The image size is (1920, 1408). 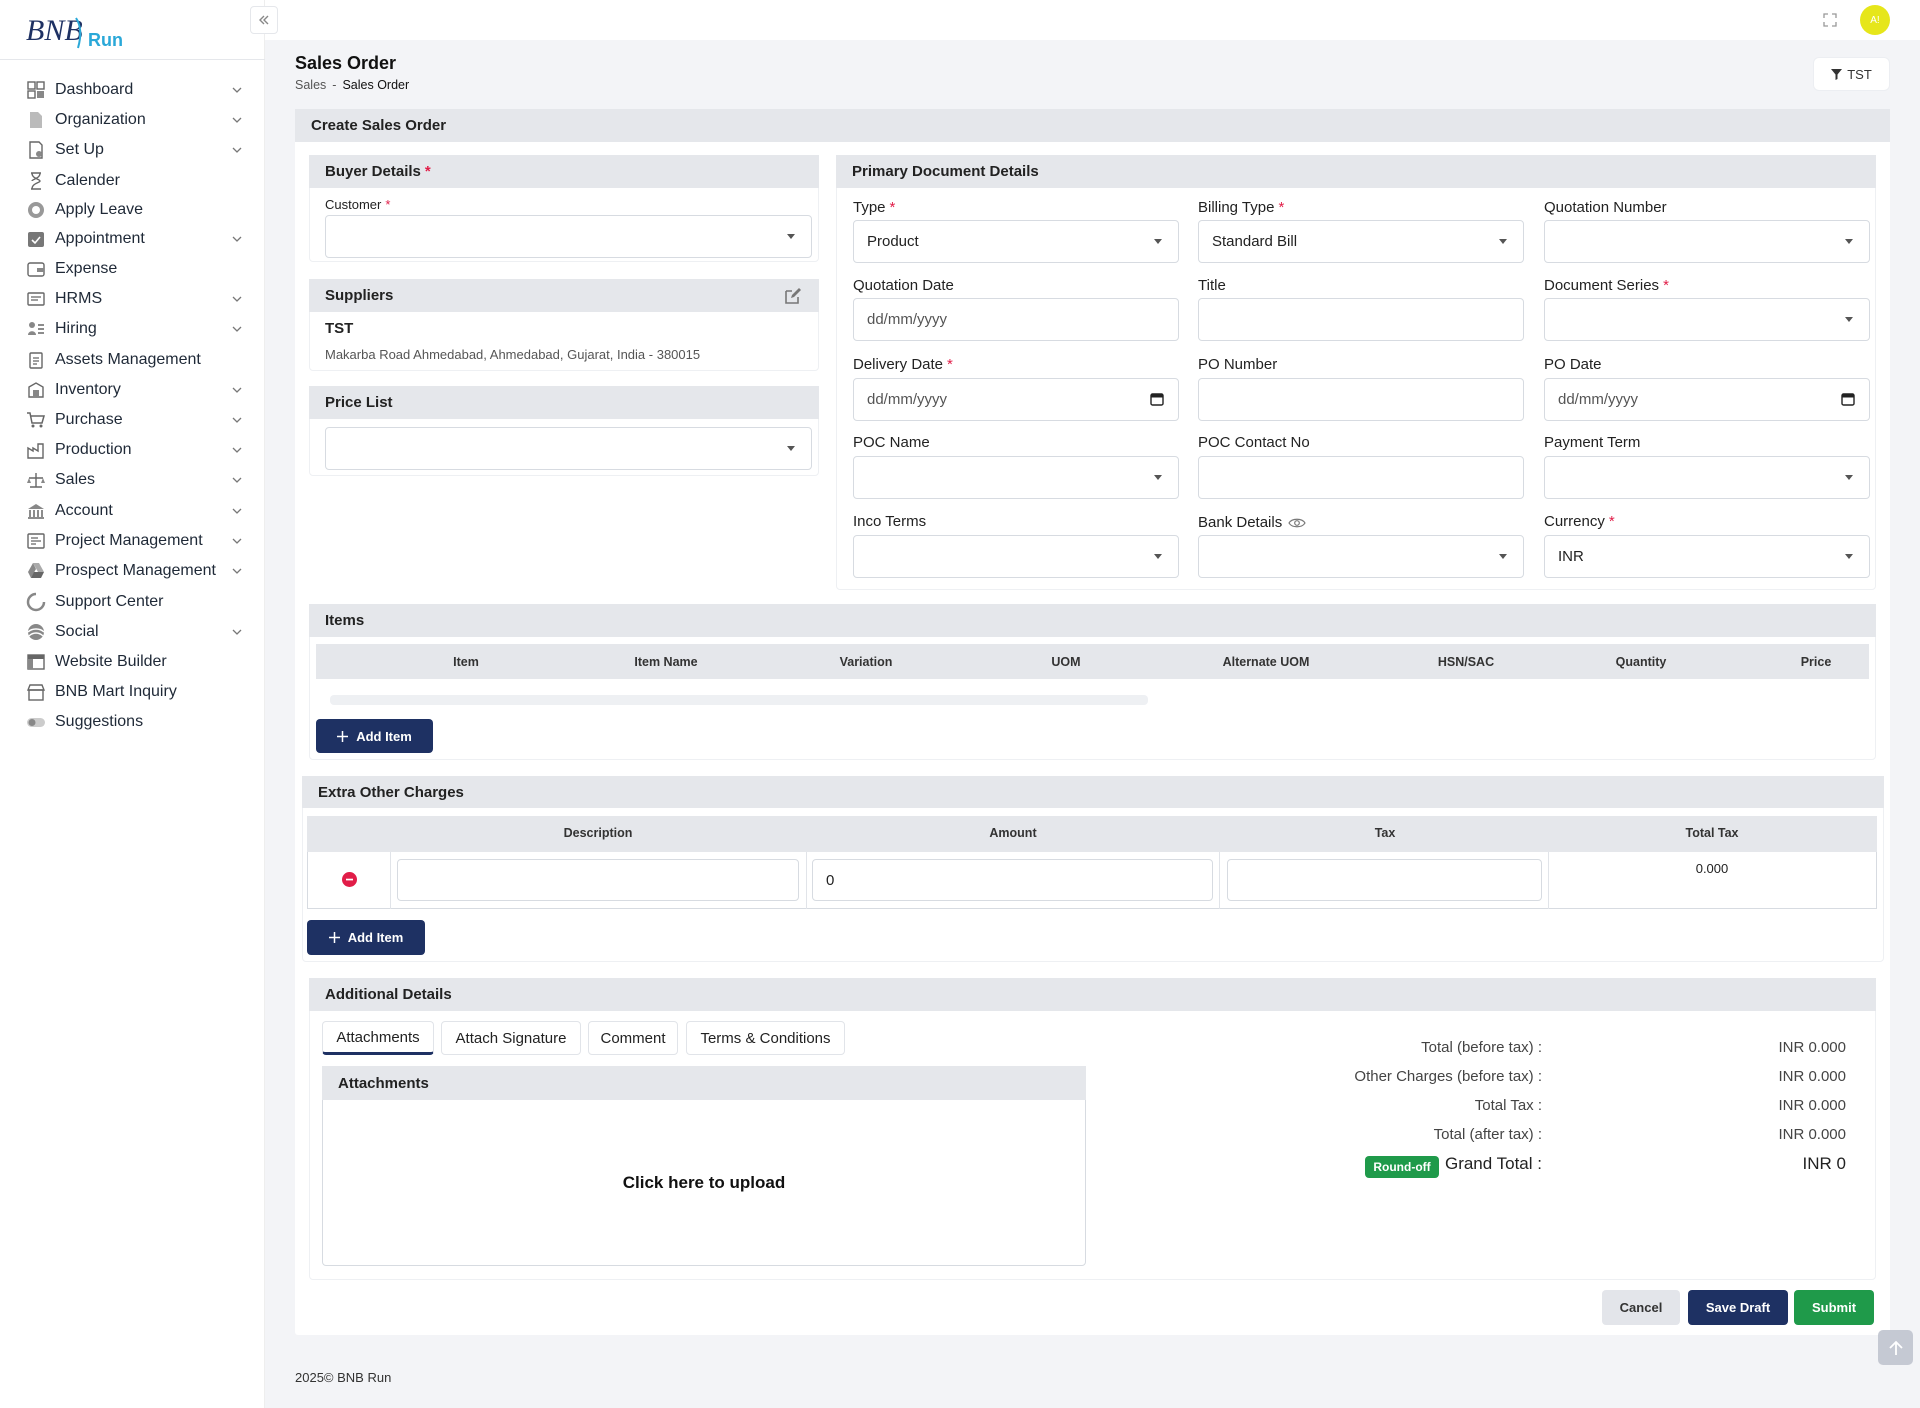 I want to click on sidebar-item-purchase: Purchase, so click(x=132, y=420).